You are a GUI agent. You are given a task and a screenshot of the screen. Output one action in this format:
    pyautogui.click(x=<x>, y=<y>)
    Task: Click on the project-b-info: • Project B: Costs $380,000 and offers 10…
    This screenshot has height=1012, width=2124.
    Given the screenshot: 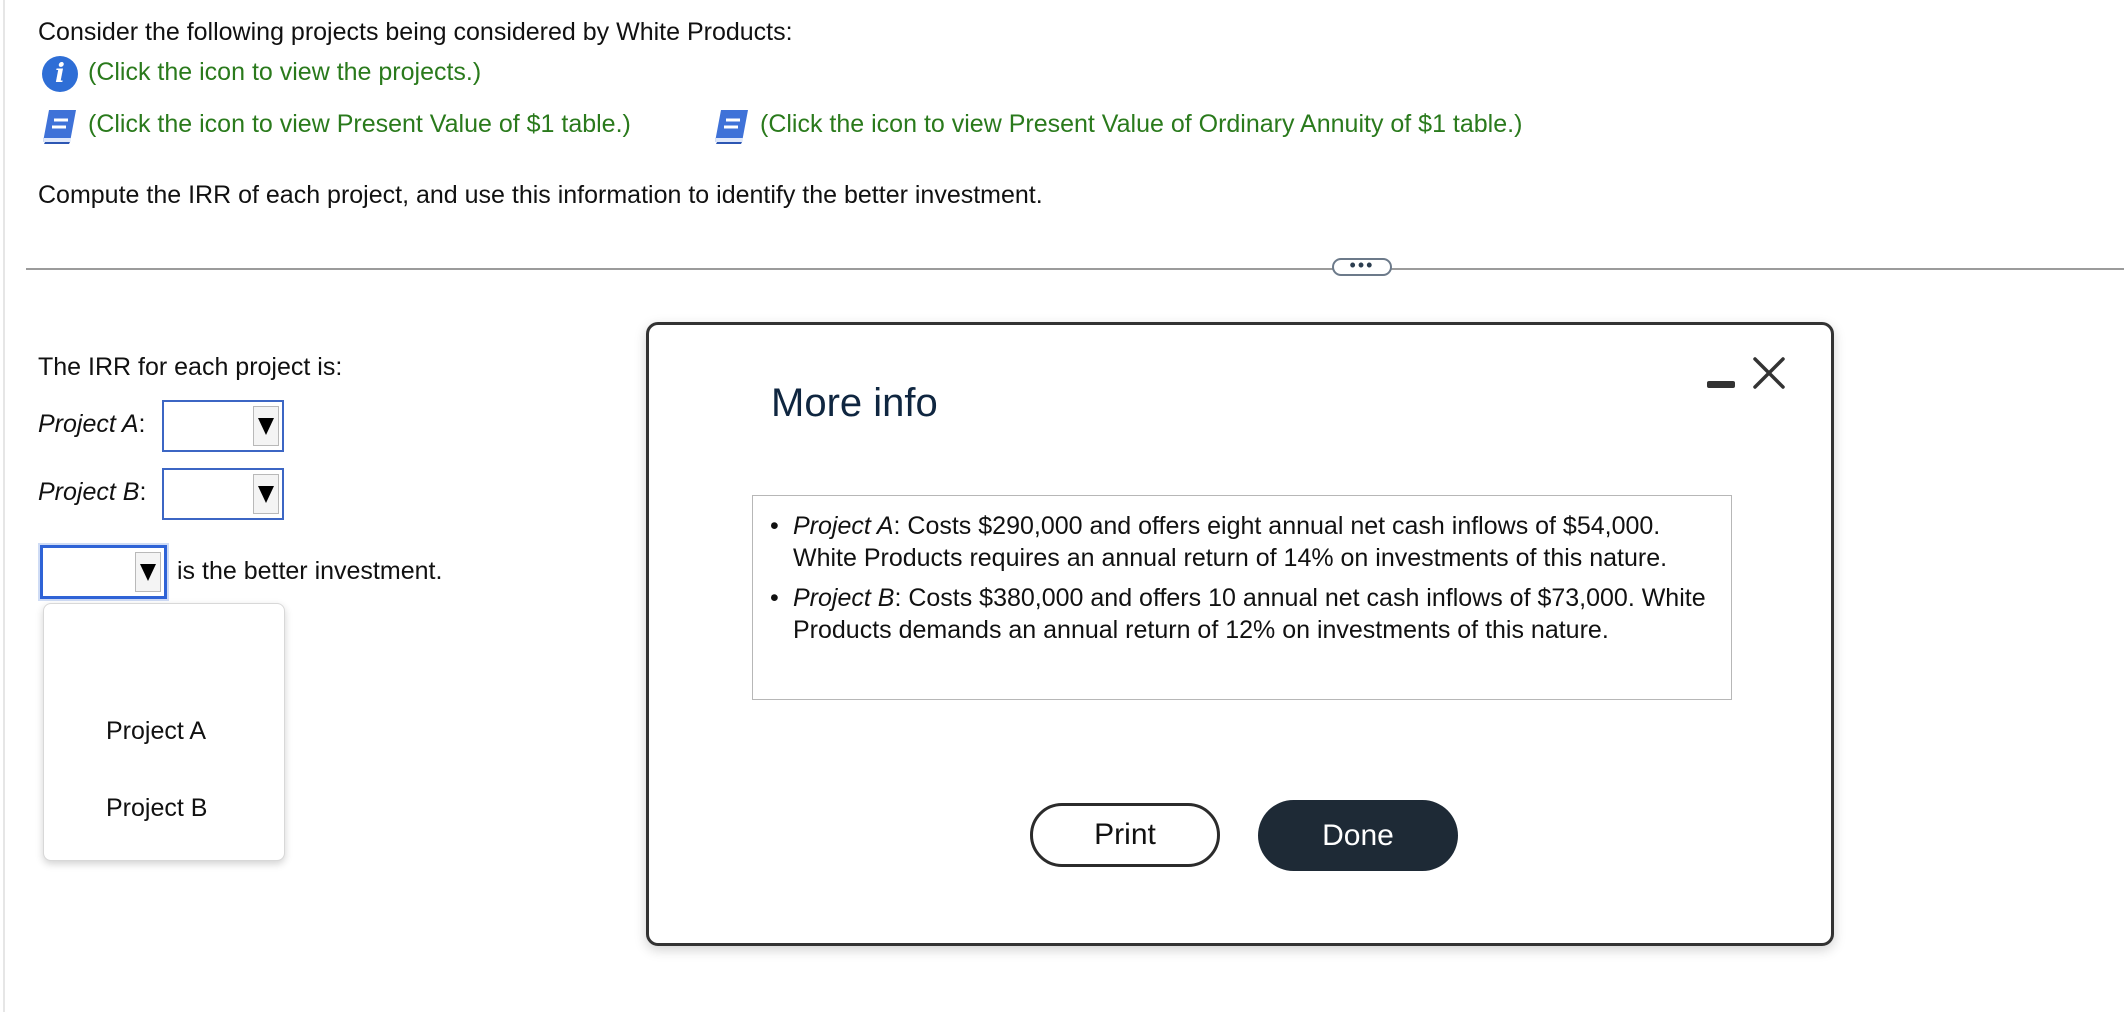 What is the action you would take?
    pyautogui.click(x=1238, y=614)
    